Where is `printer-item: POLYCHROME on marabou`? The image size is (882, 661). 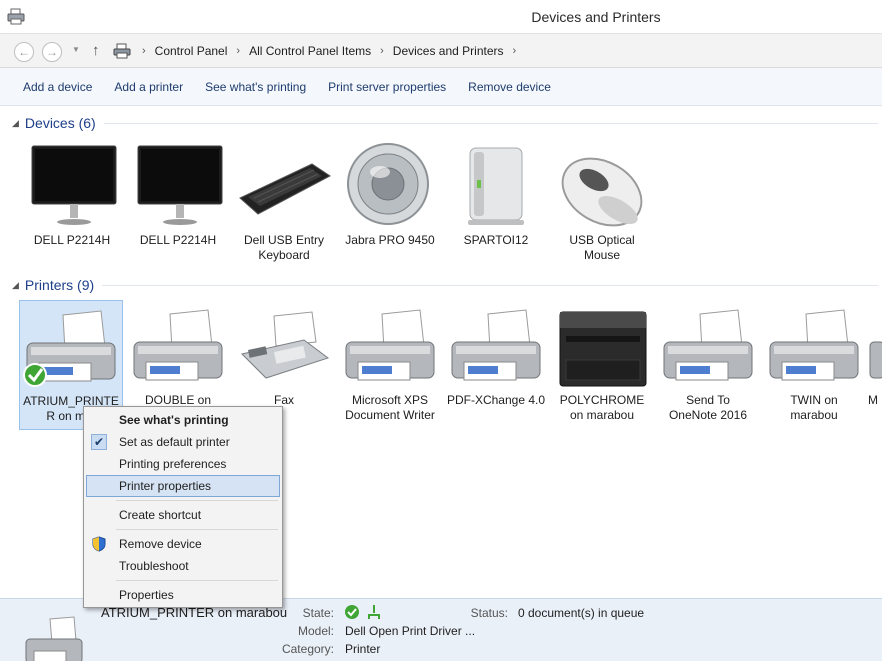
printer-item: POLYCHROME on marabou is located at coordinates (602, 361).